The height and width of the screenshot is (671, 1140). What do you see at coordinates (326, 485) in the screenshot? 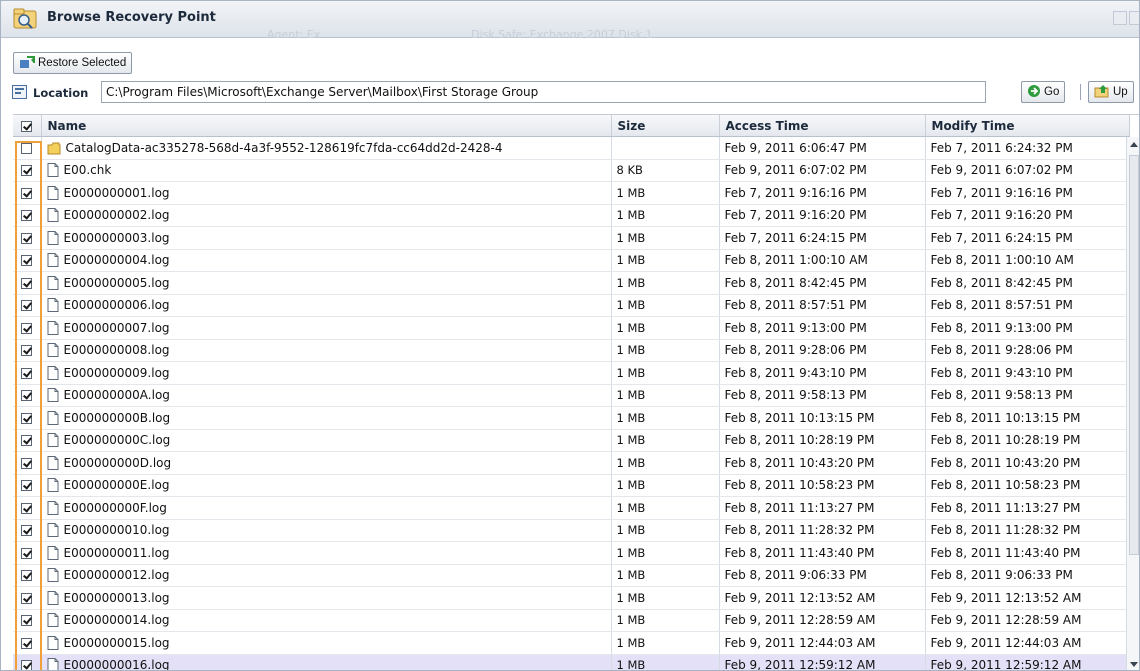
I see `name-cell: E000000000E.log` at bounding box center [326, 485].